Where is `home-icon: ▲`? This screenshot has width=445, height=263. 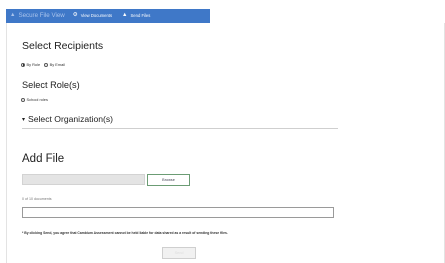 home-icon: ▲ is located at coordinates (13, 15).